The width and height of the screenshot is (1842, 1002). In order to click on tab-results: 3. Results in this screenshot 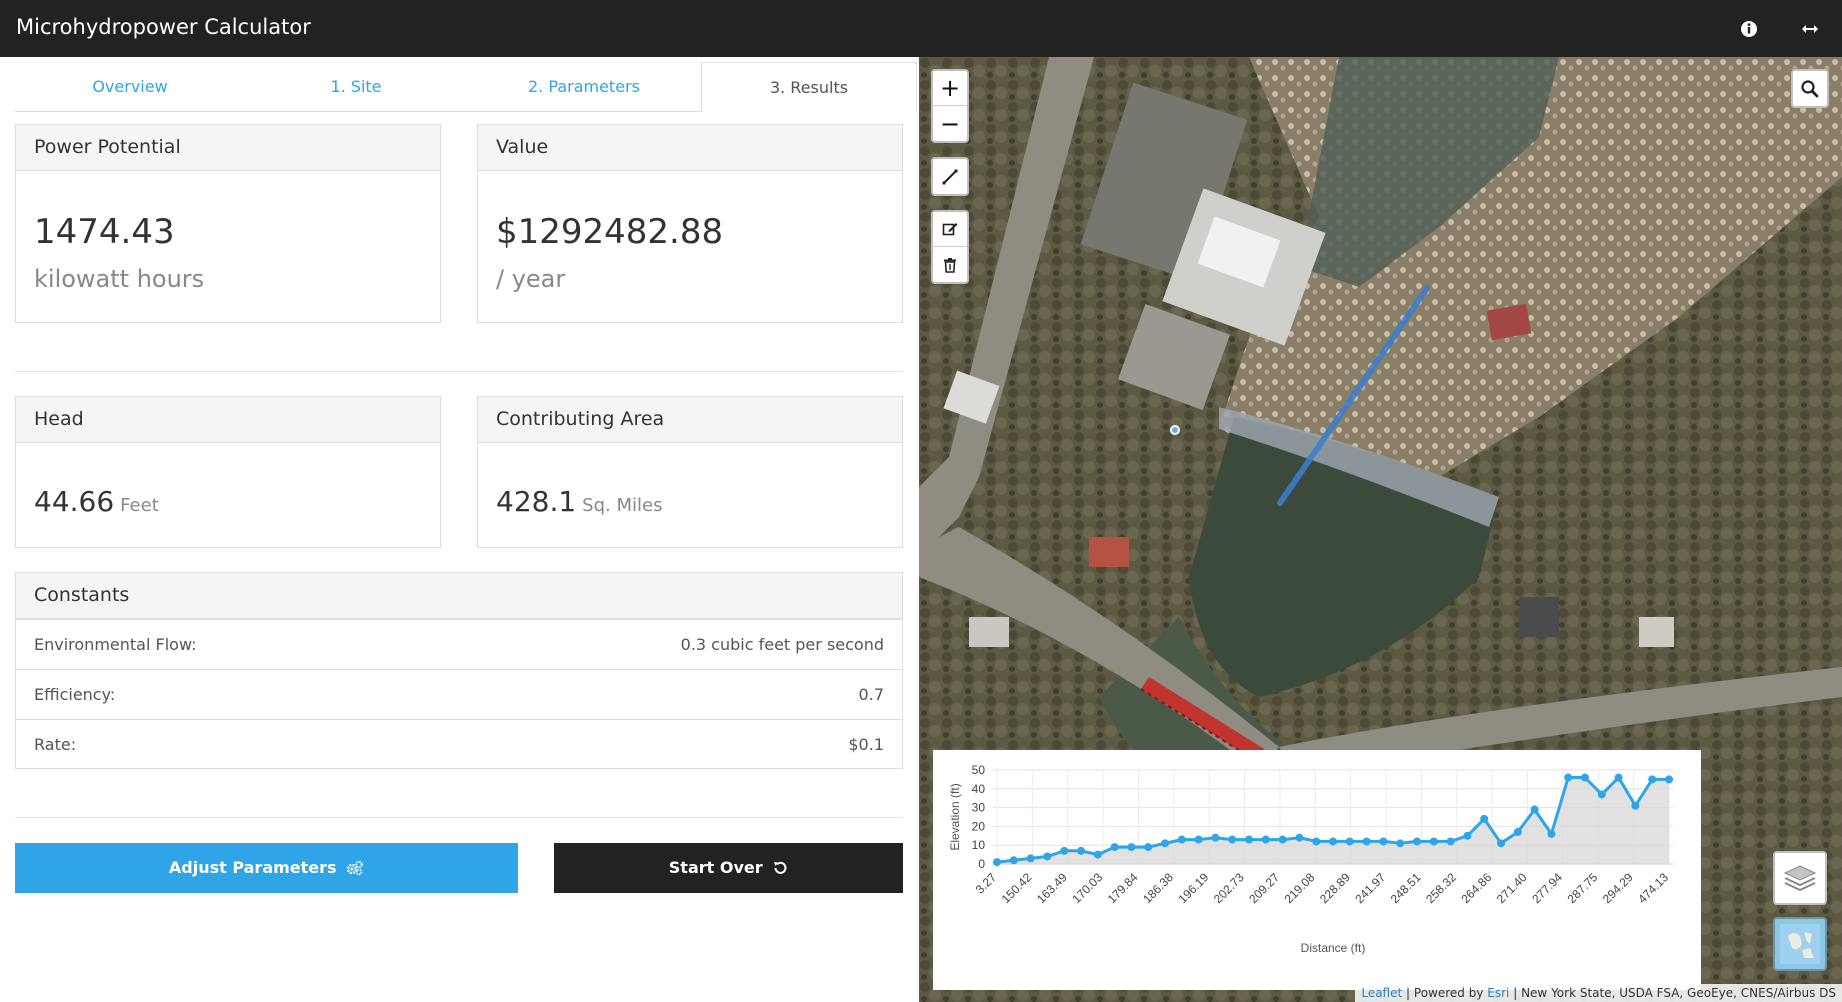, I will do `click(809, 87)`.